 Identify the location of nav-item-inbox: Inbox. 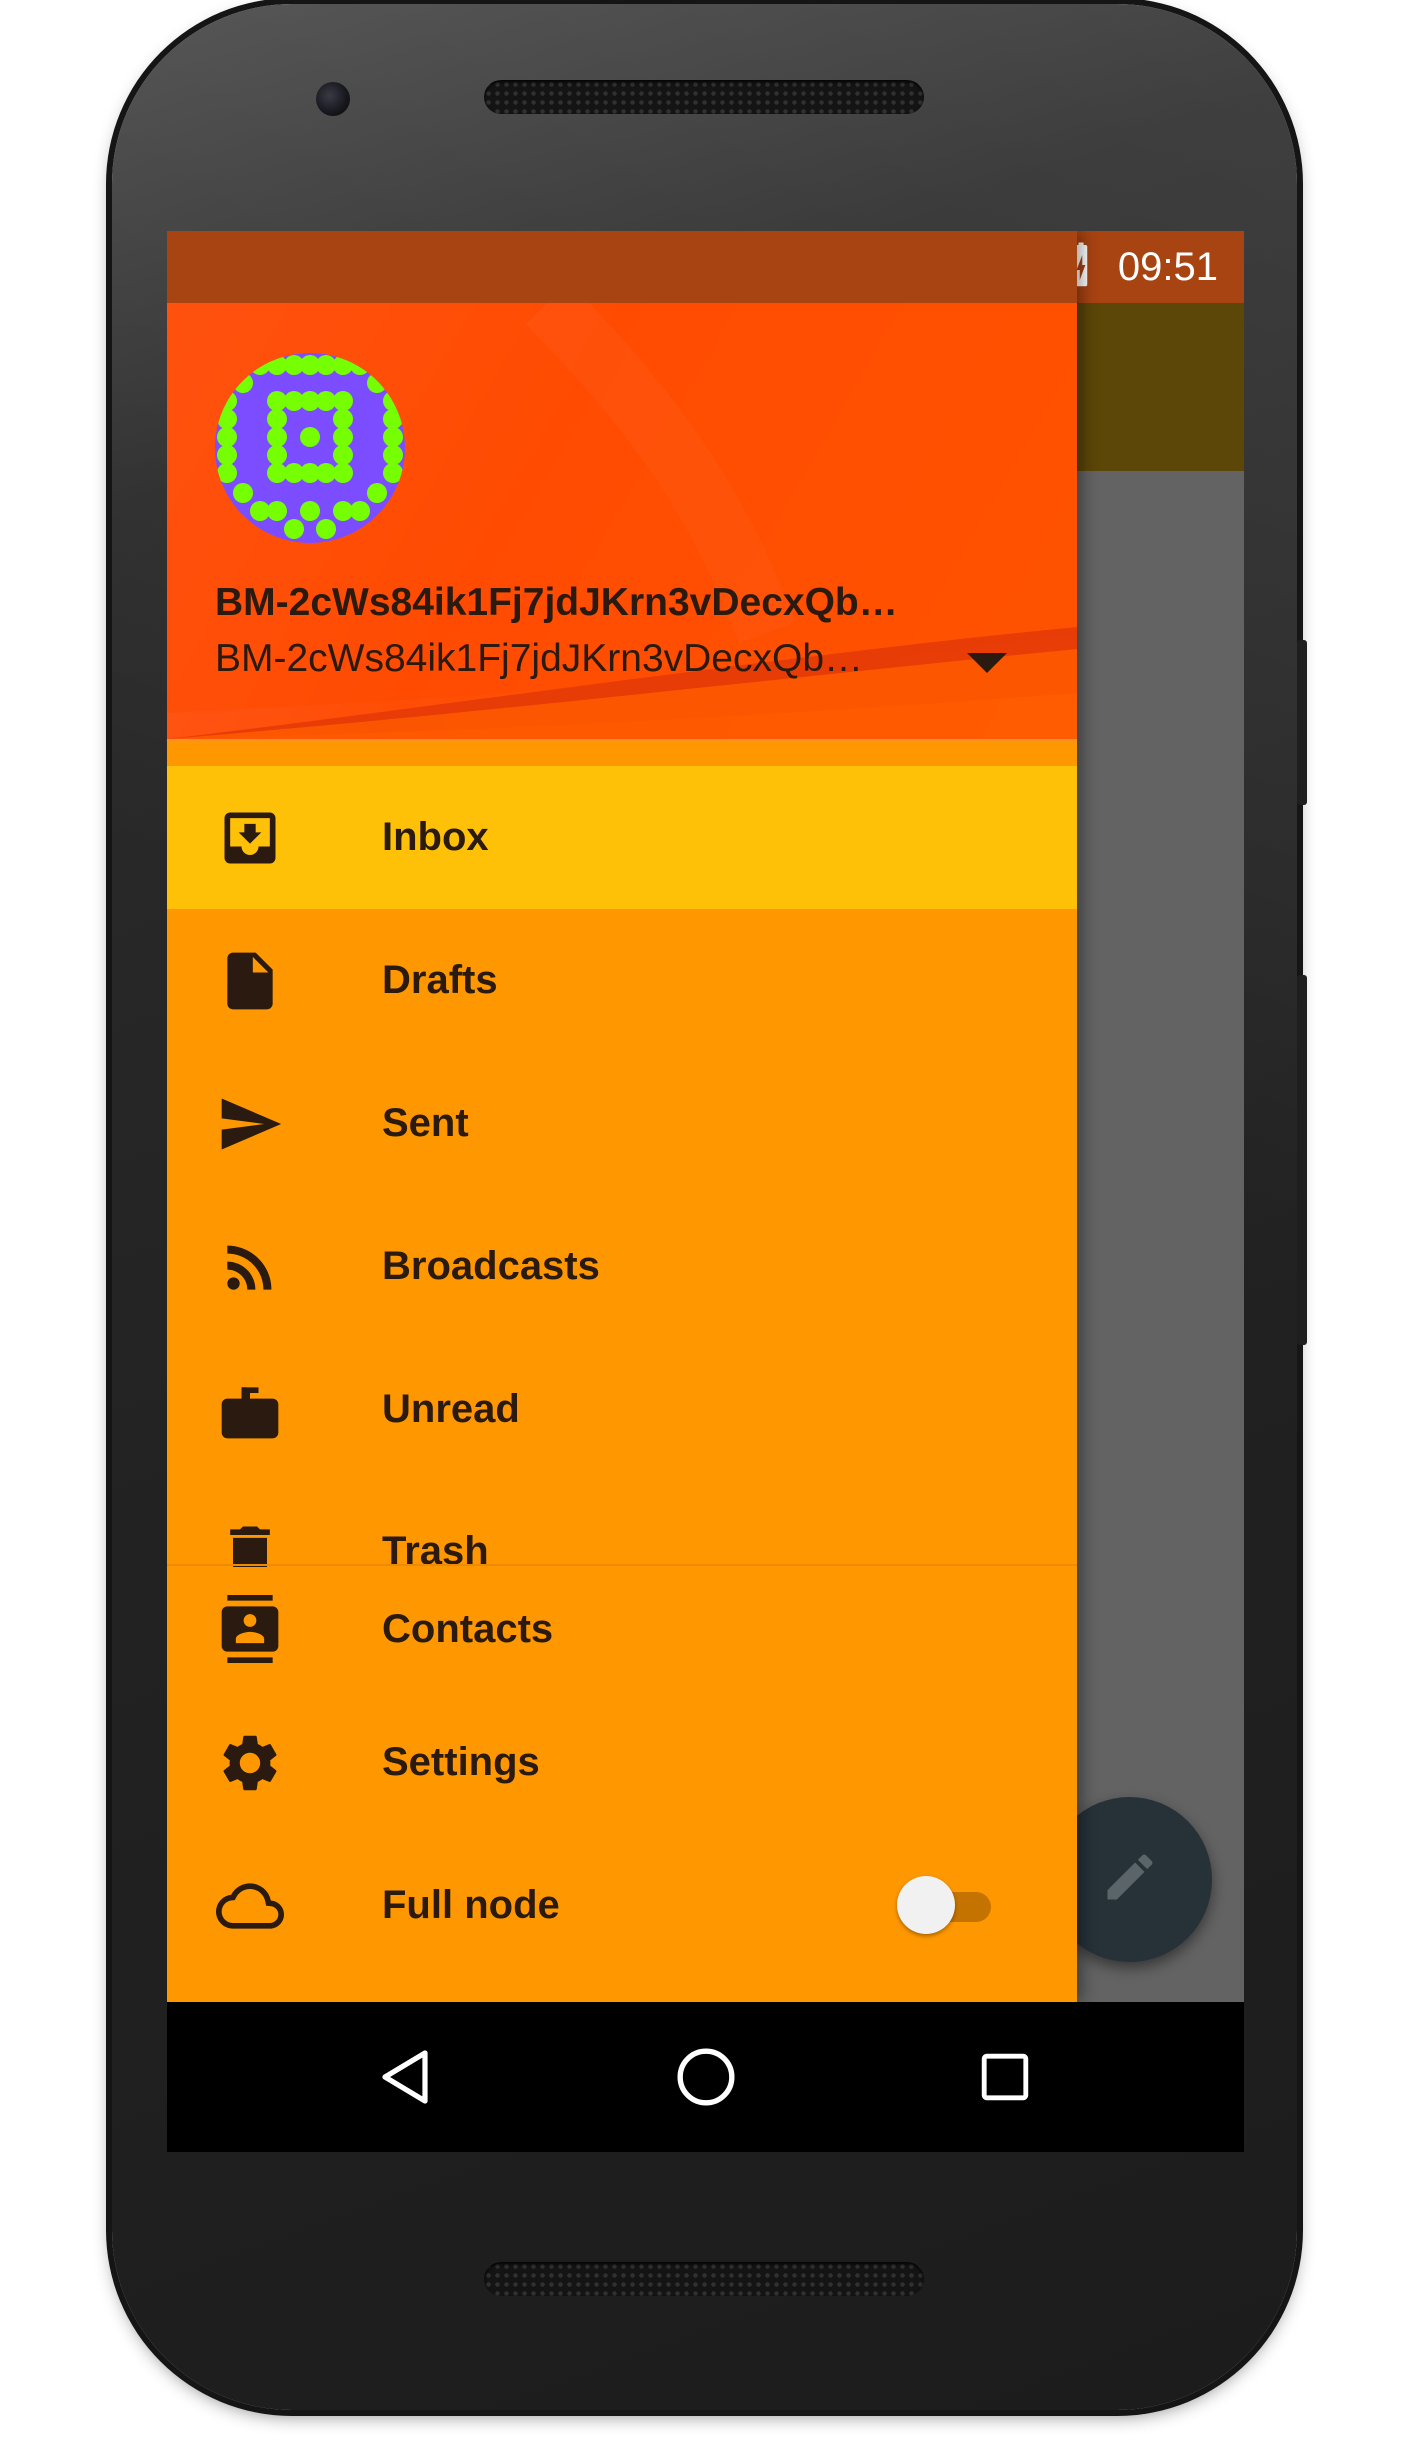
(622, 837).